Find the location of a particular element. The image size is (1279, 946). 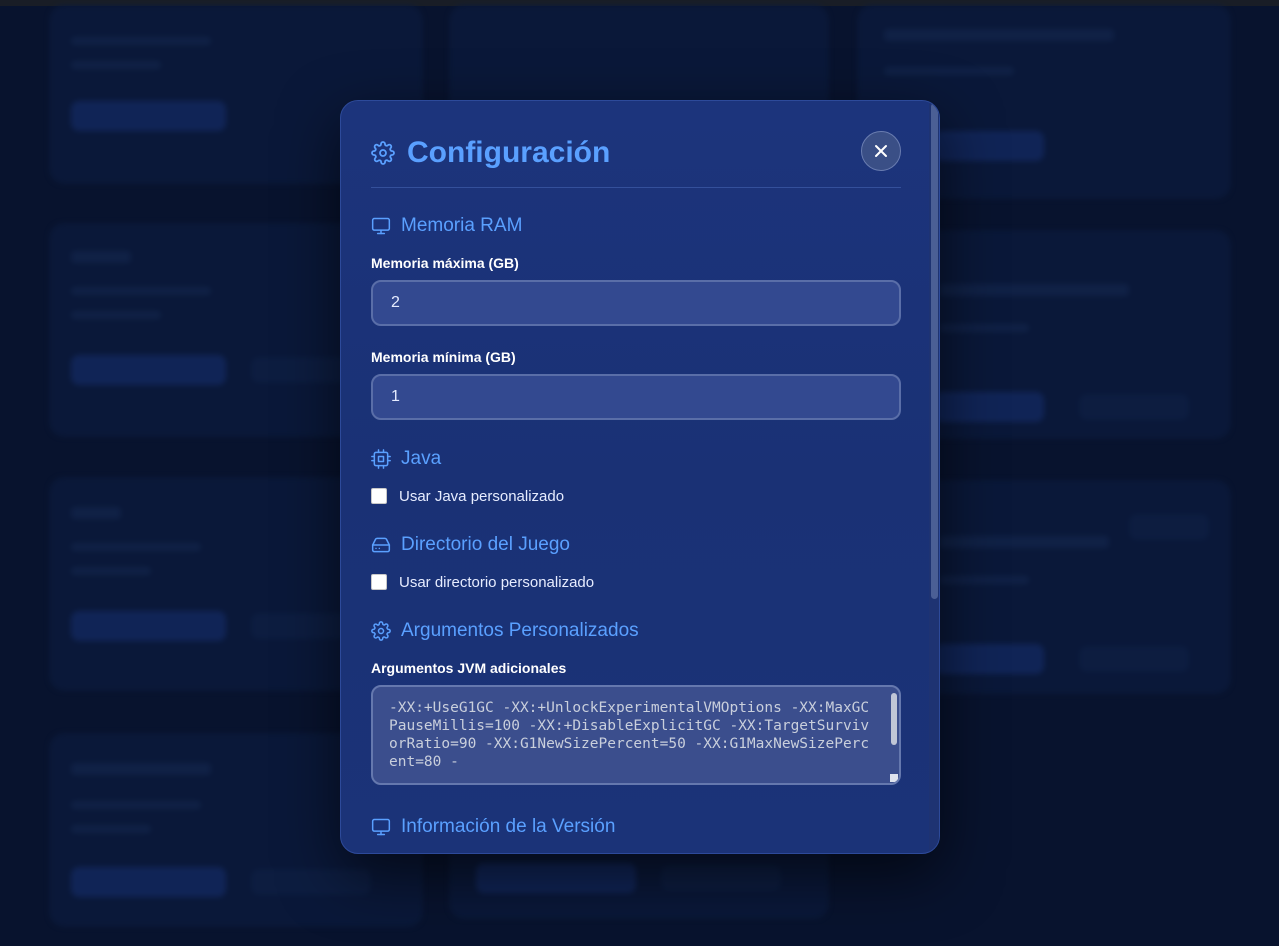

section-custom-arguments-title: Argumentos Personalizados is located at coordinates (520, 630).